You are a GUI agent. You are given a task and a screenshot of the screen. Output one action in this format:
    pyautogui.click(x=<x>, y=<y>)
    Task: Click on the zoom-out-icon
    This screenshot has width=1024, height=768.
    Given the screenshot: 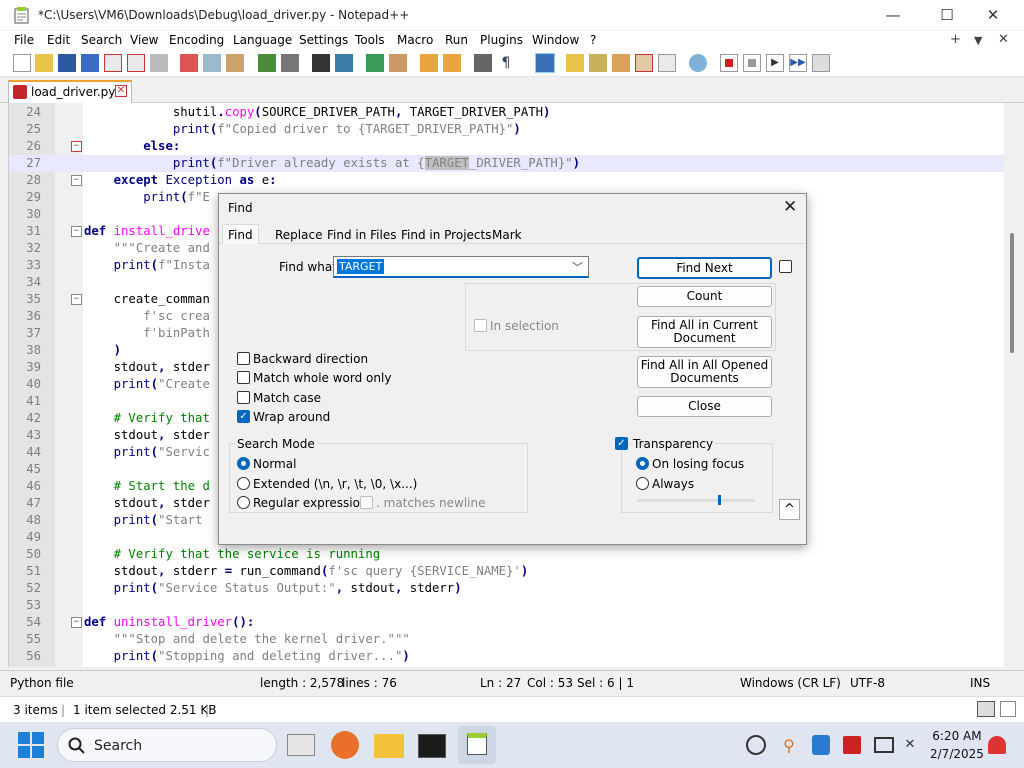 What is the action you would take?
    pyautogui.click(x=398, y=63)
    